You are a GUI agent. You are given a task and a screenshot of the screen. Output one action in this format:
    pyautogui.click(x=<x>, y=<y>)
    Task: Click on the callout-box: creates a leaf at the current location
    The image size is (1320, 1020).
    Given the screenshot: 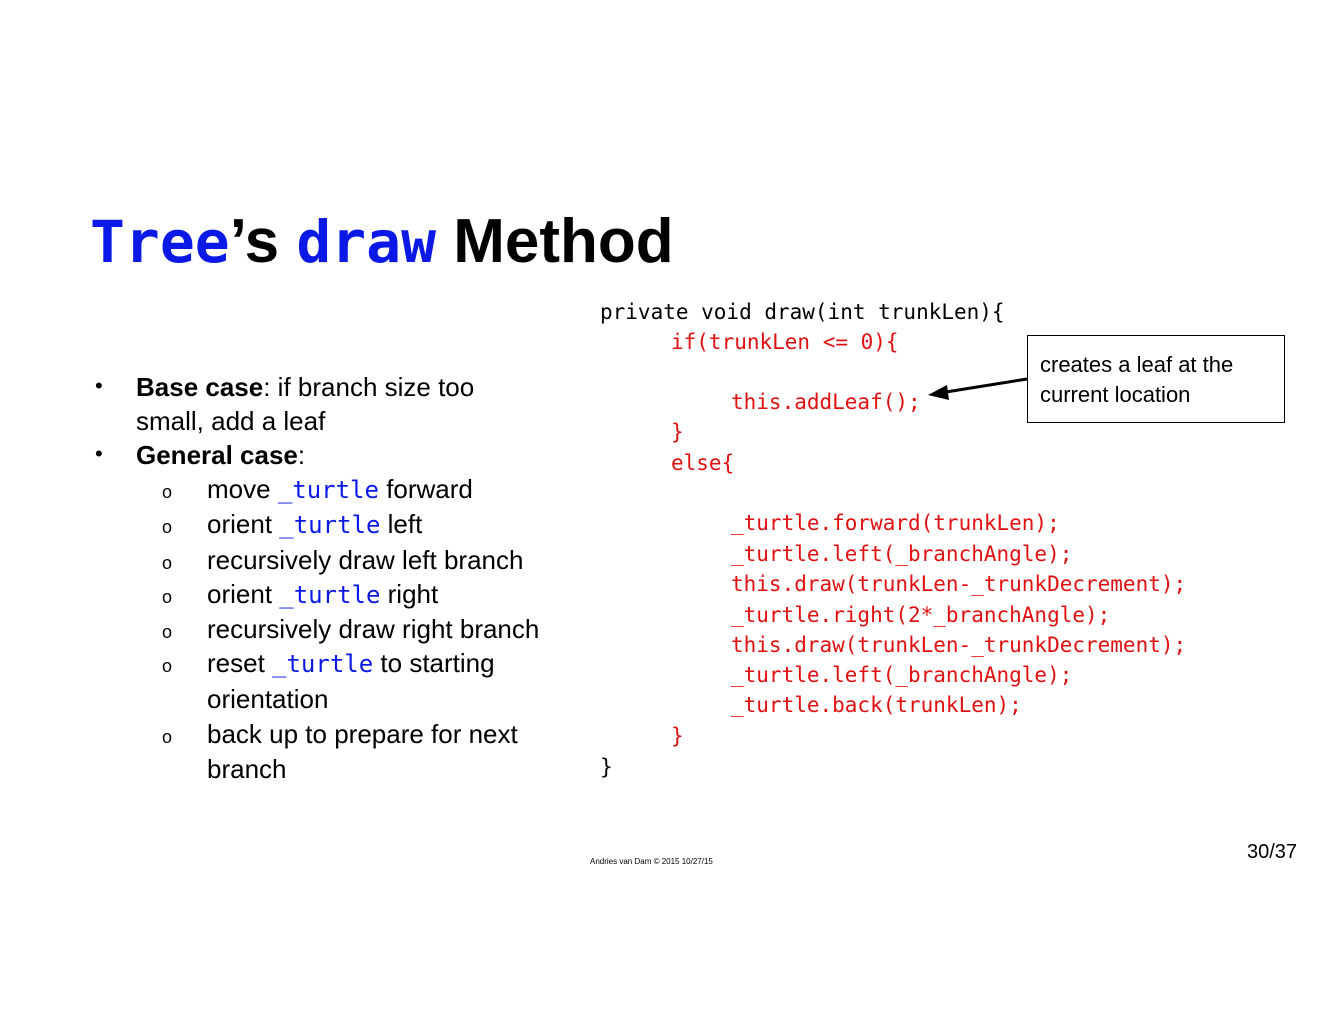 What is the action you would take?
    pyautogui.click(x=1156, y=379)
    